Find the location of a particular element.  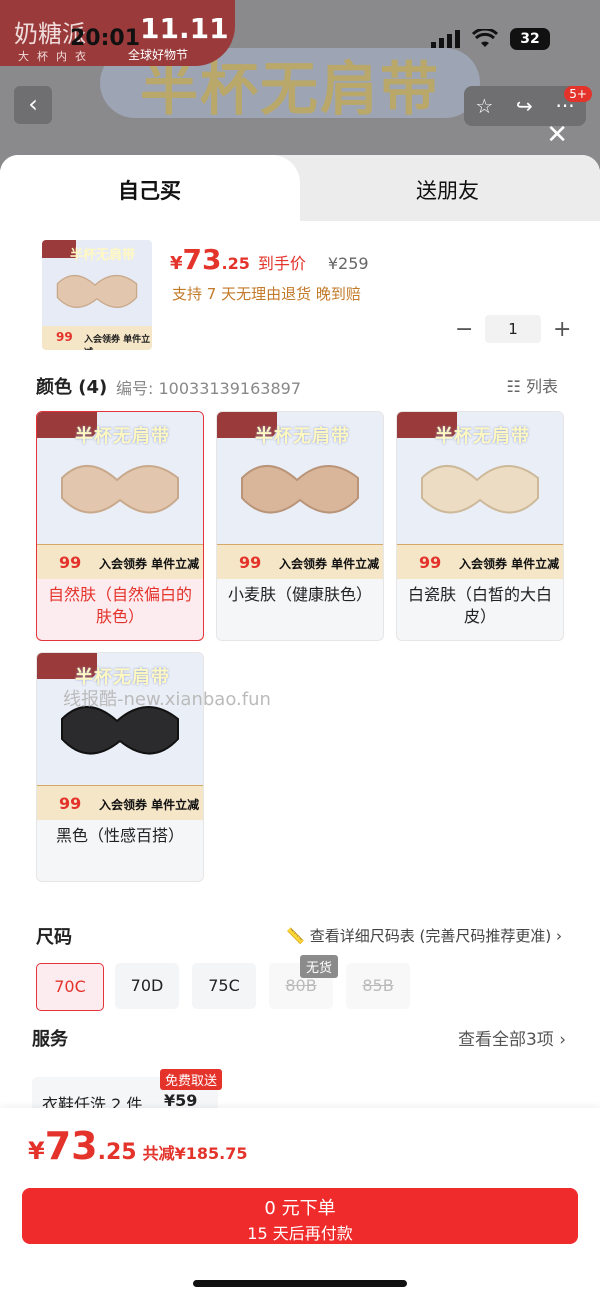

service-badge: 免费取送 is located at coordinates (191, 1079).